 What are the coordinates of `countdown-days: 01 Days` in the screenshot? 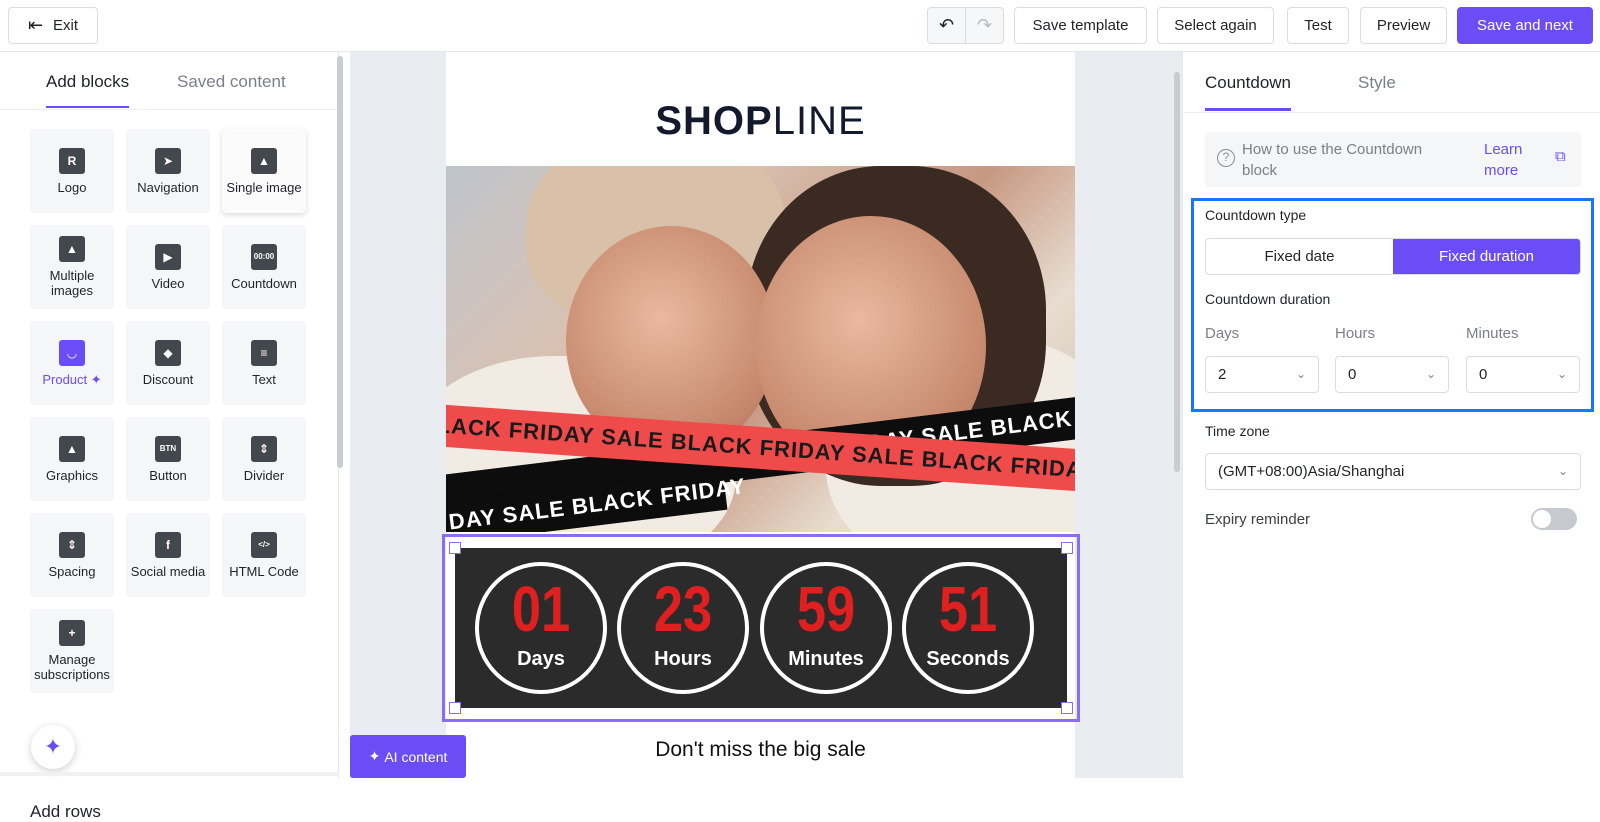 It's located at (541, 628).